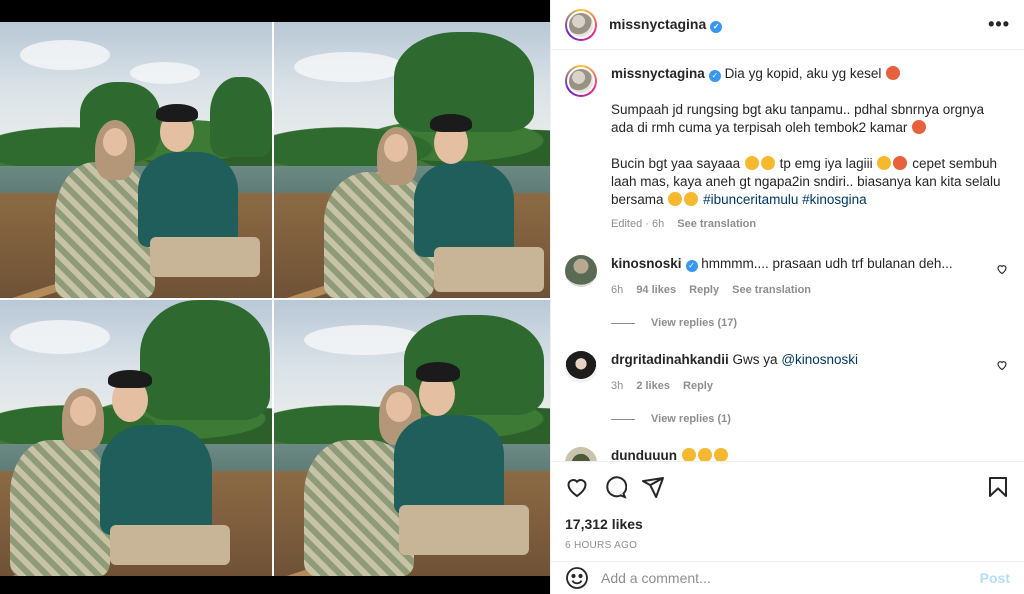  What do you see at coordinates (694, 323) in the screenshot?
I see `view-replies-label: View replies (17)` at bounding box center [694, 323].